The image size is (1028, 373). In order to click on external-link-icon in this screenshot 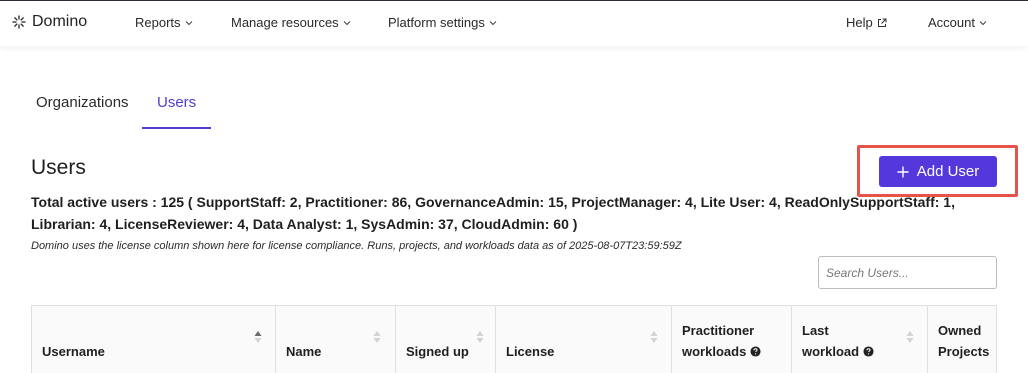, I will do `click(882, 22)`.